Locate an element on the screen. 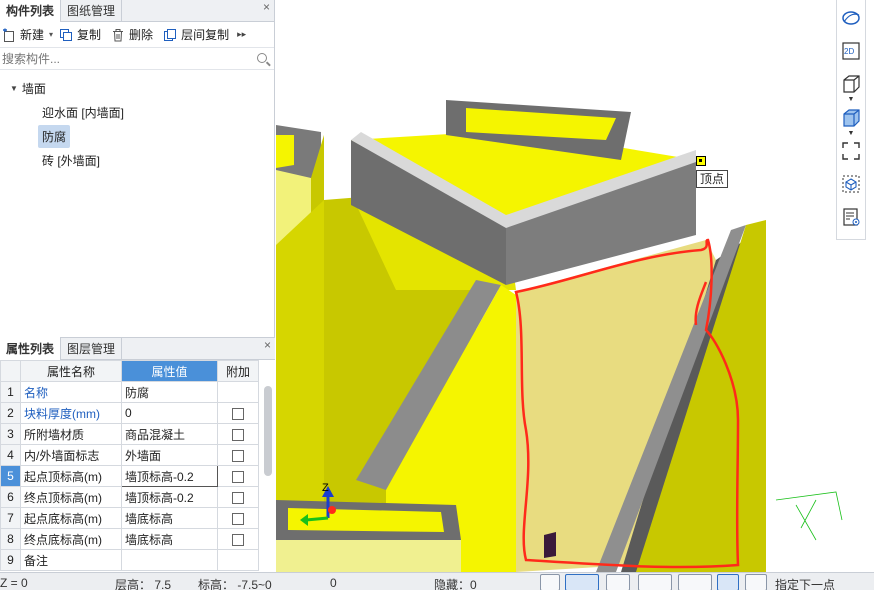 The image size is (874, 590). table-row: 4 内/外墙面标志 外墙面 is located at coordinates (129, 455).